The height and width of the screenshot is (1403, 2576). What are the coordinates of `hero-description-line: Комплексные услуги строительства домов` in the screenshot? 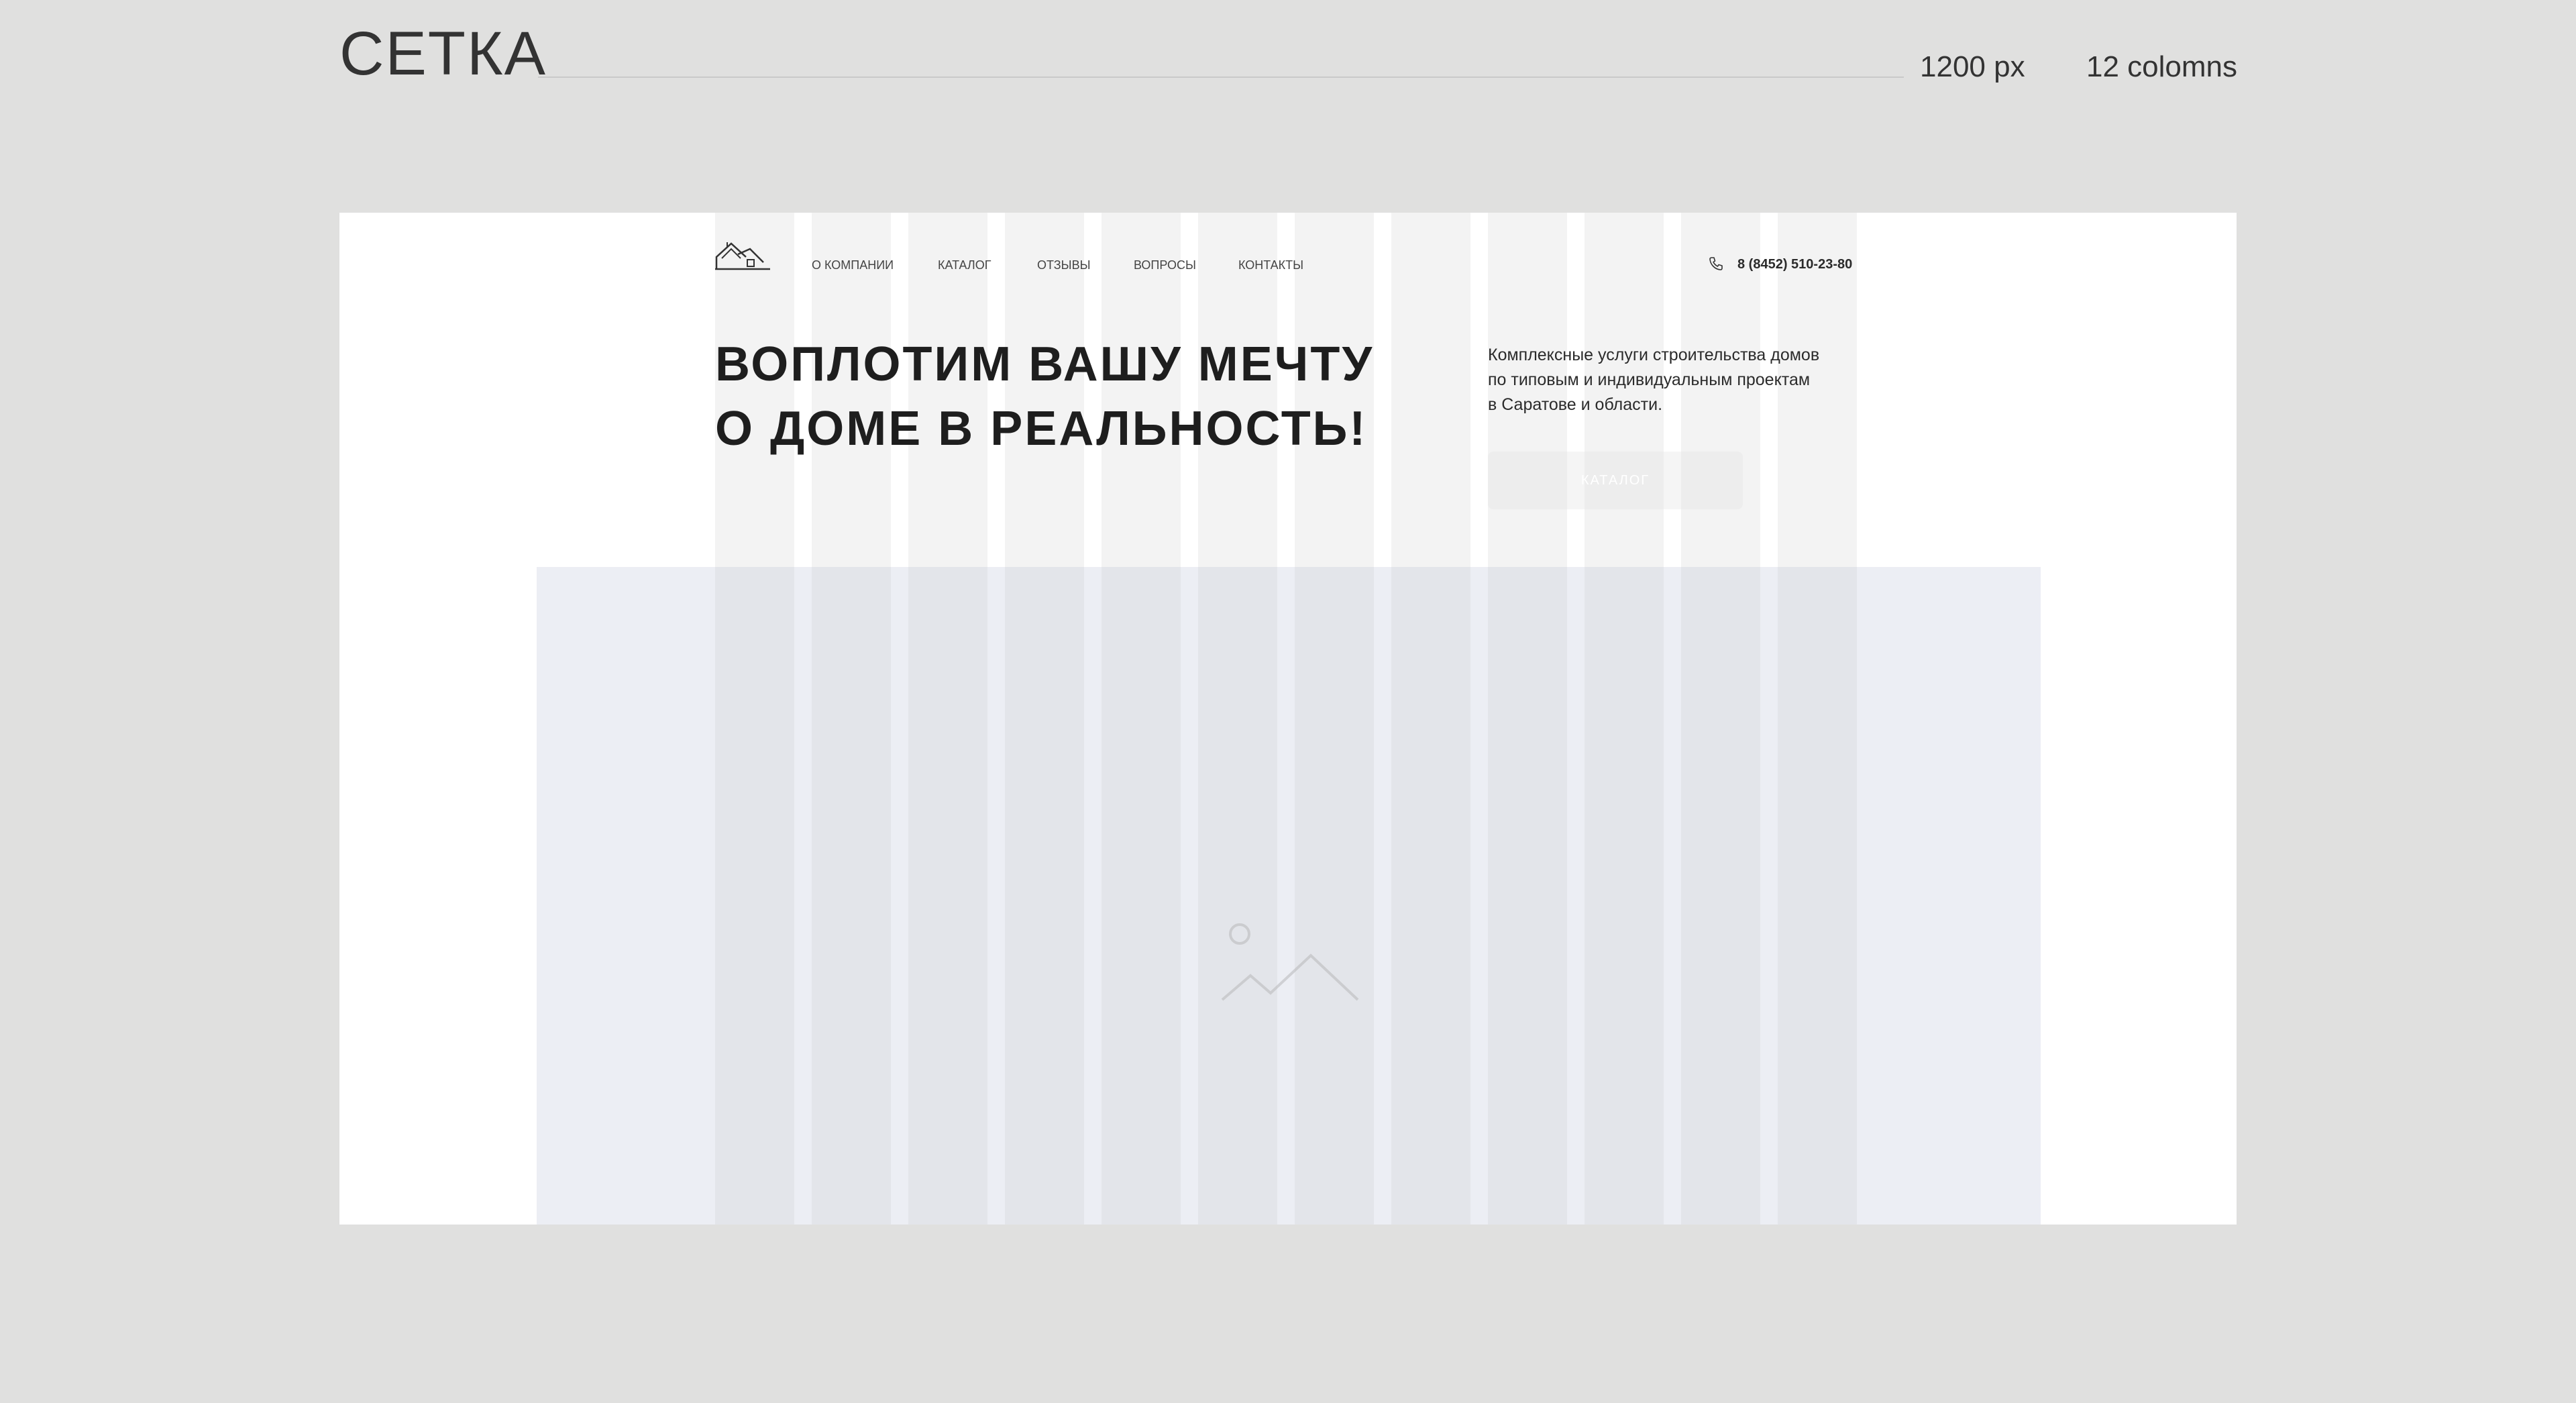 It's located at (1654, 355).